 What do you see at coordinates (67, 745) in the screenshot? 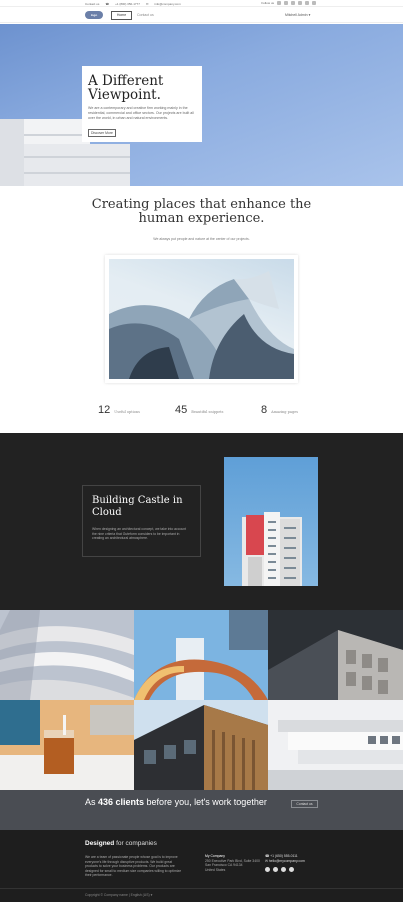
I see `grid-image-iced-coffee` at bounding box center [67, 745].